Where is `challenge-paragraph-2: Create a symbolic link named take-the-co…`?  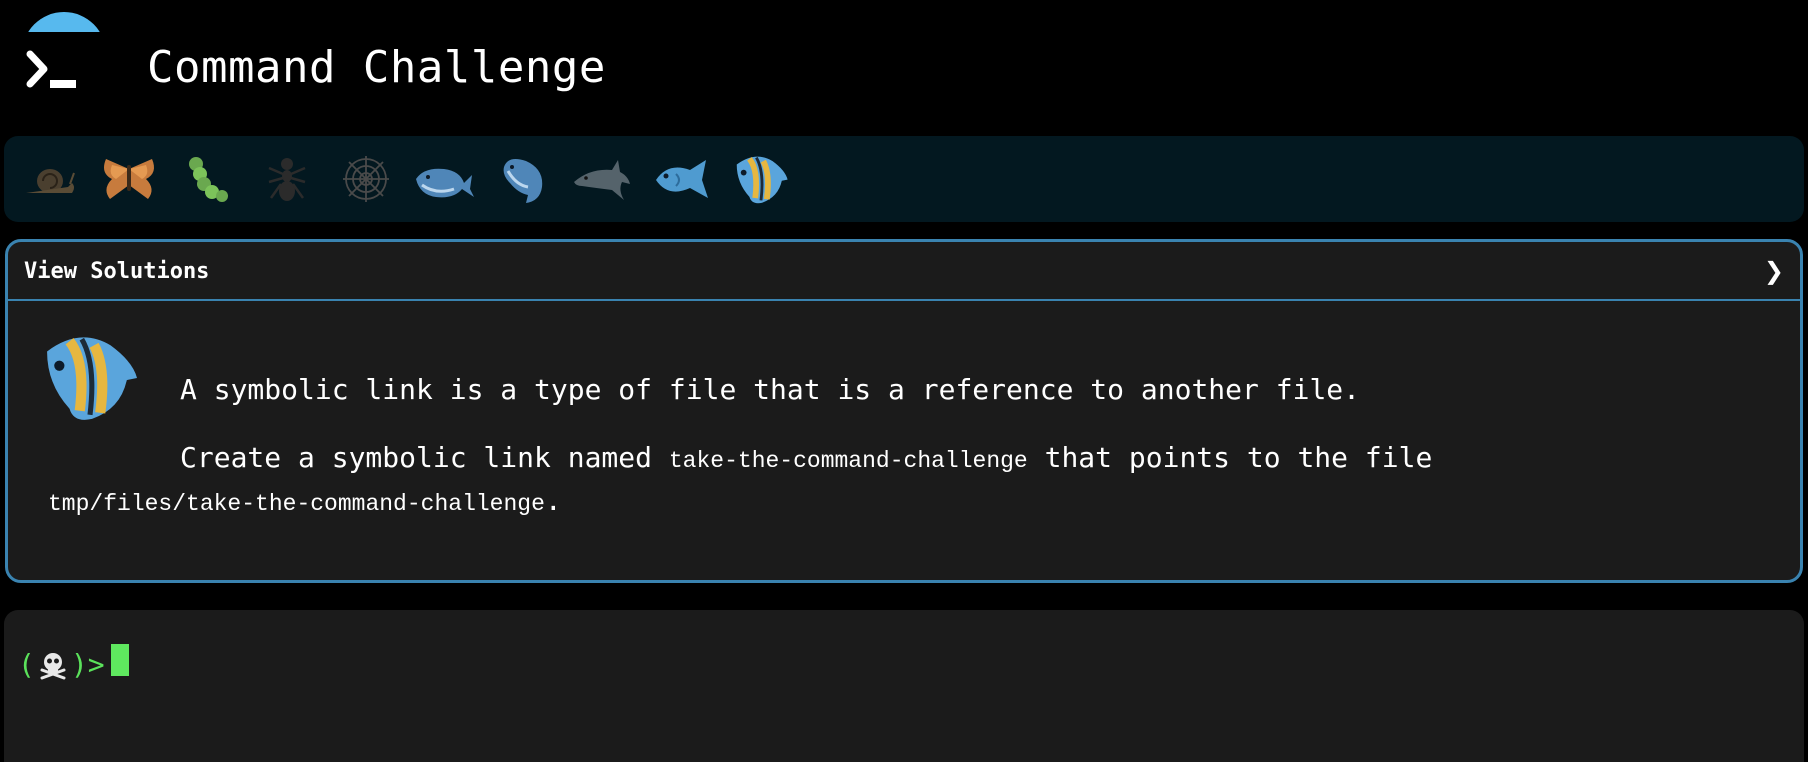
challenge-paragraph-2: Create a symbolic link named take-the-co… is located at coordinates (806, 457).